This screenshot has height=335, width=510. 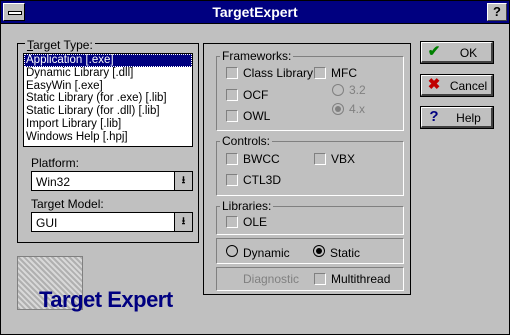 What do you see at coordinates (357, 109) in the screenshot?
I see `mfc-version-4x-label: 4.x` at bounding box center [357, 109].